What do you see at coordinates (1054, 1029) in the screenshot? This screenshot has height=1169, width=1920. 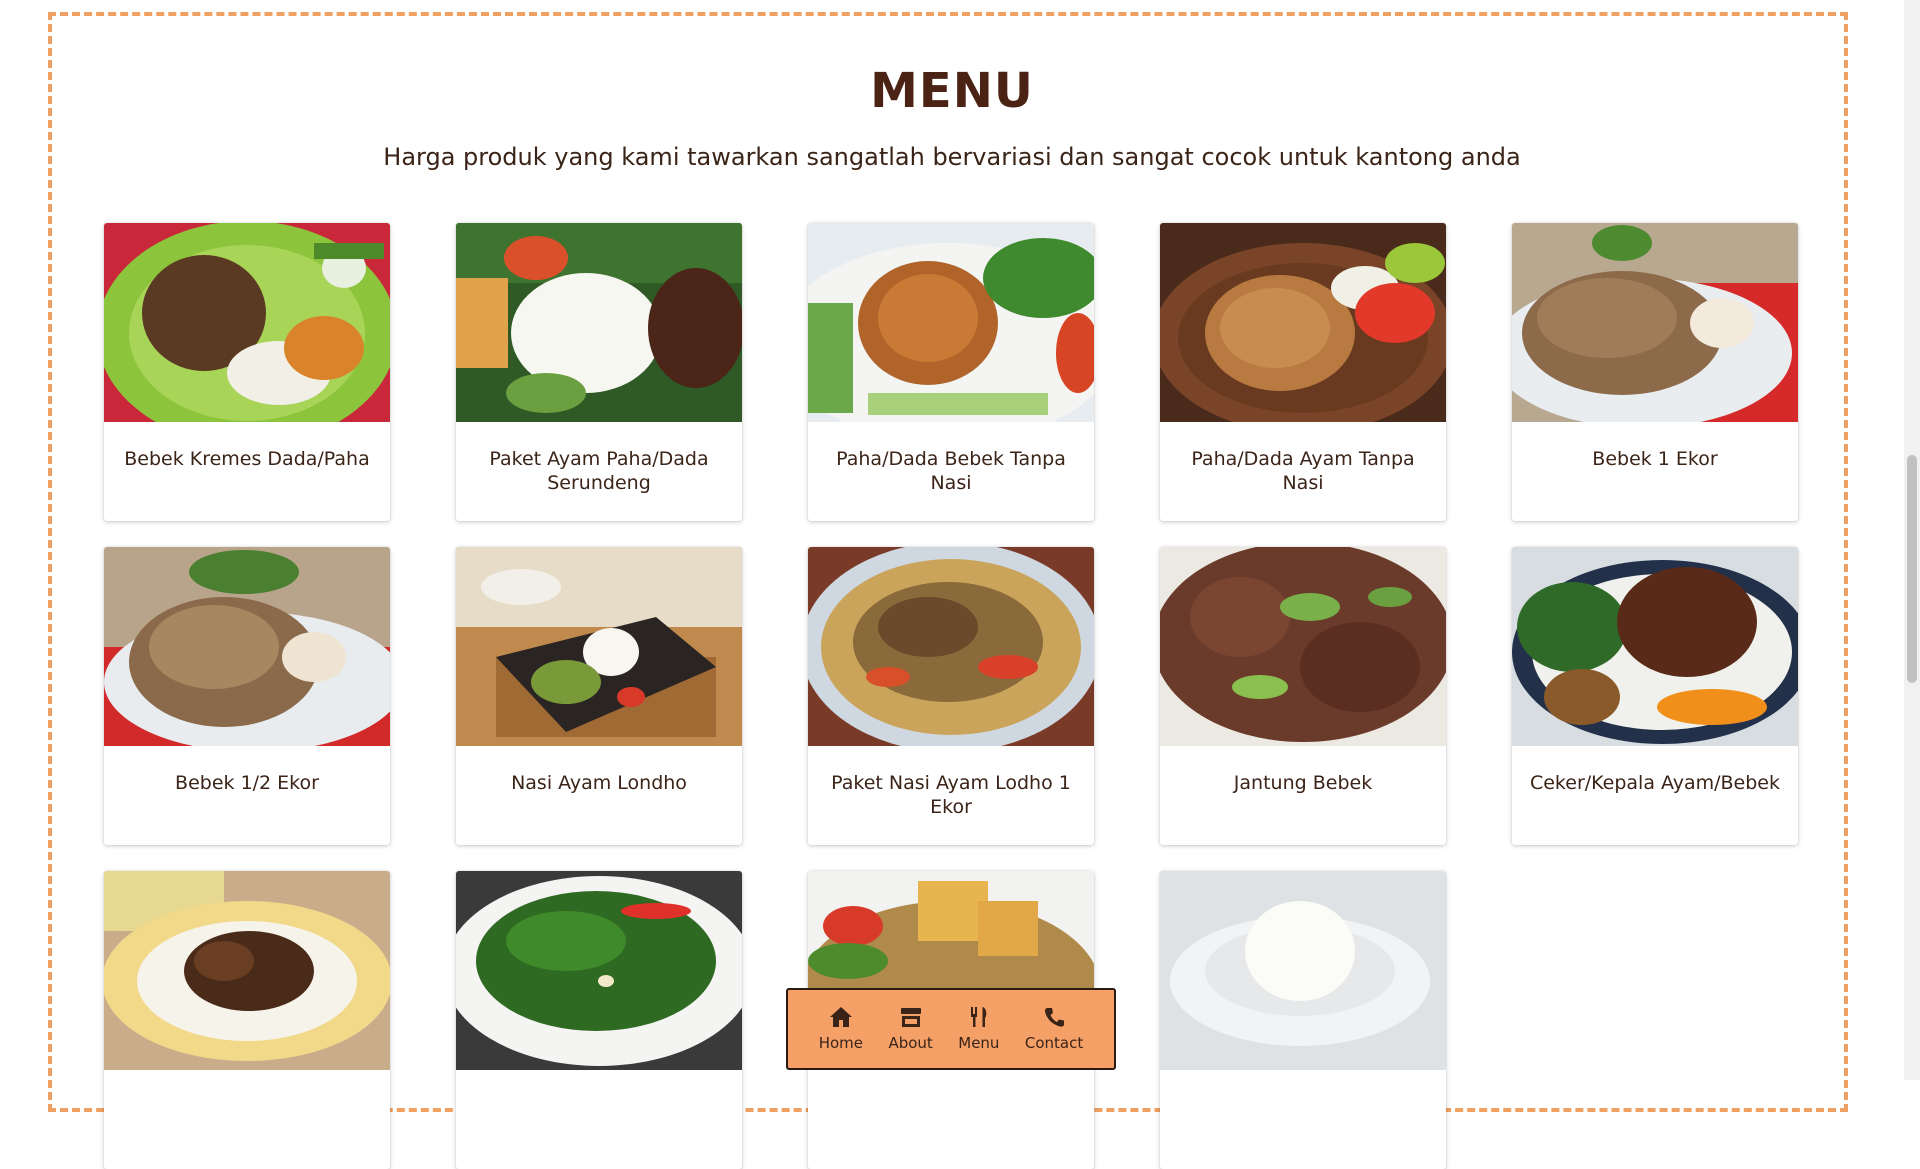 I see `nav-contact: Contact` at bounding box center [1054, 1029].